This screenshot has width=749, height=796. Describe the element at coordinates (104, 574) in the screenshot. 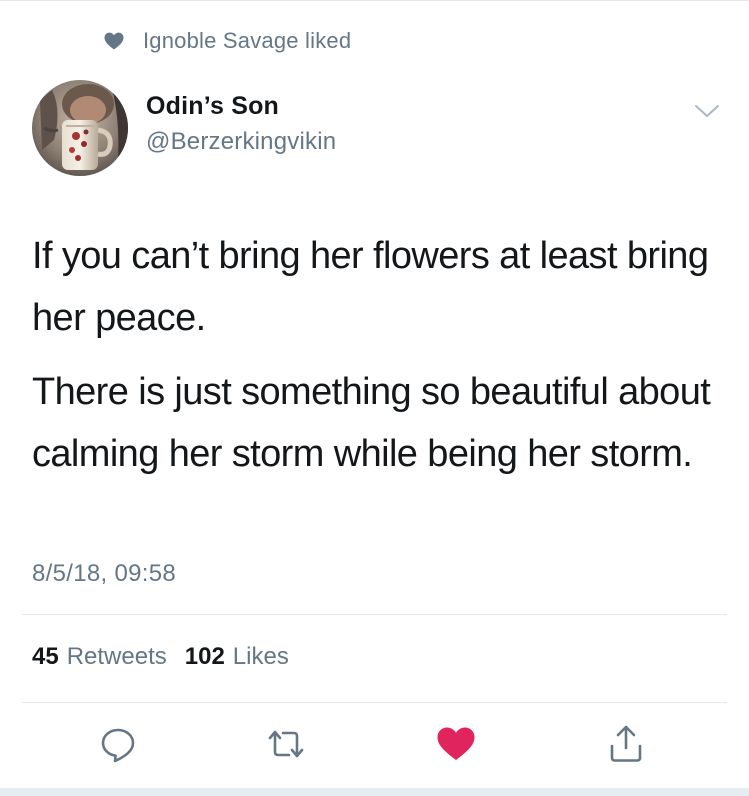

I see `tweet-timestamp: 8/5/18, 09:58` at that location.